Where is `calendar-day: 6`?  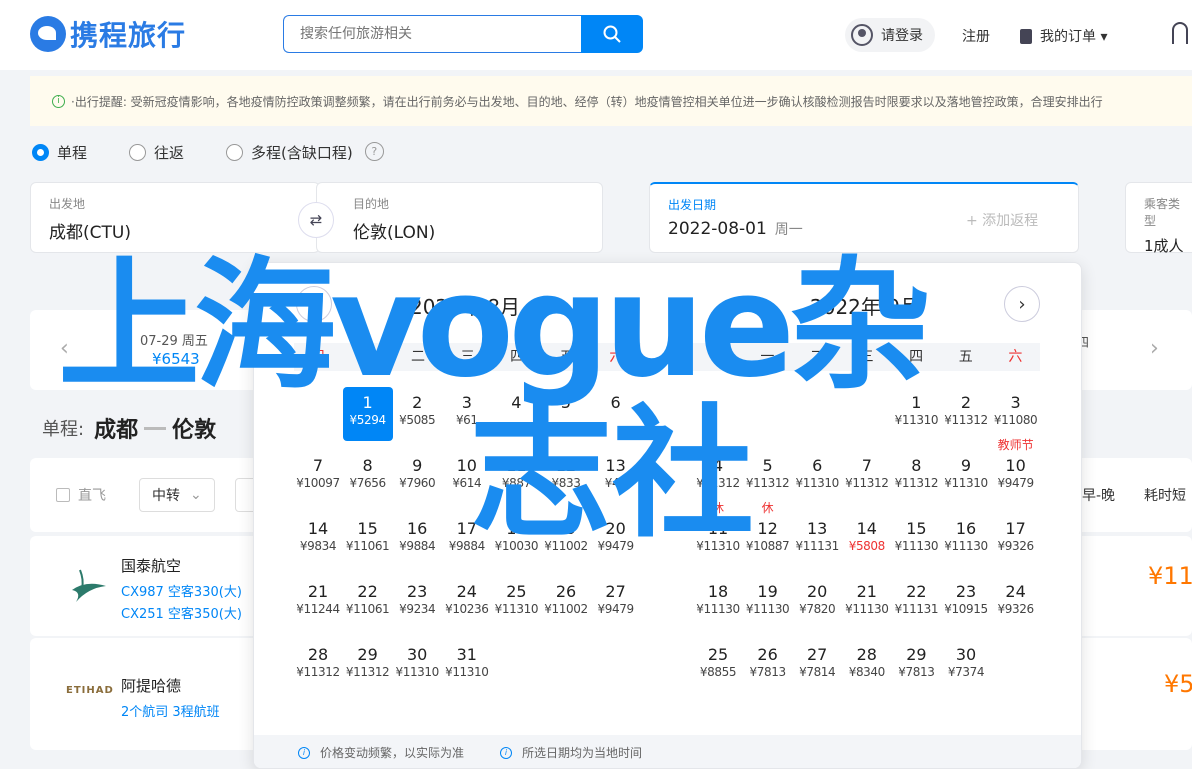 calendar-day: 6 is located at coordinates (616, 414).